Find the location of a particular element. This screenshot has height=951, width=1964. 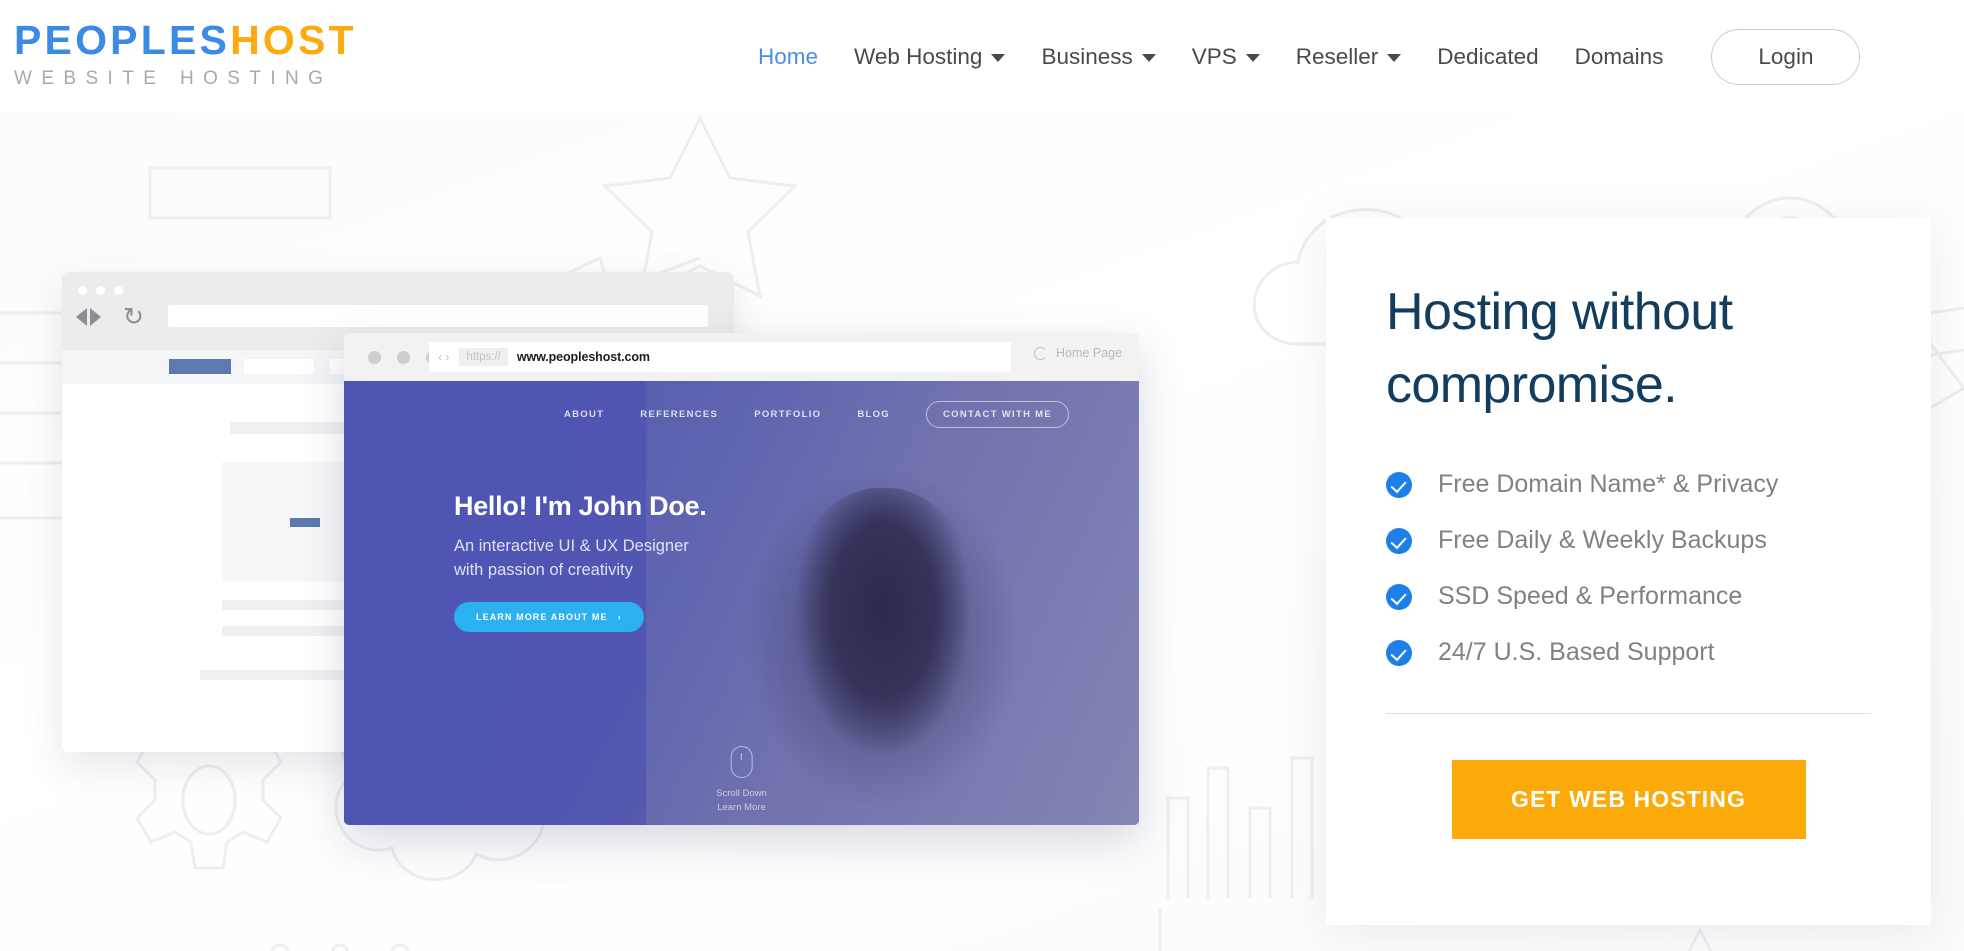

feature-label: 24/7 U.S. Based Support is located at coordinates (1576, 652).